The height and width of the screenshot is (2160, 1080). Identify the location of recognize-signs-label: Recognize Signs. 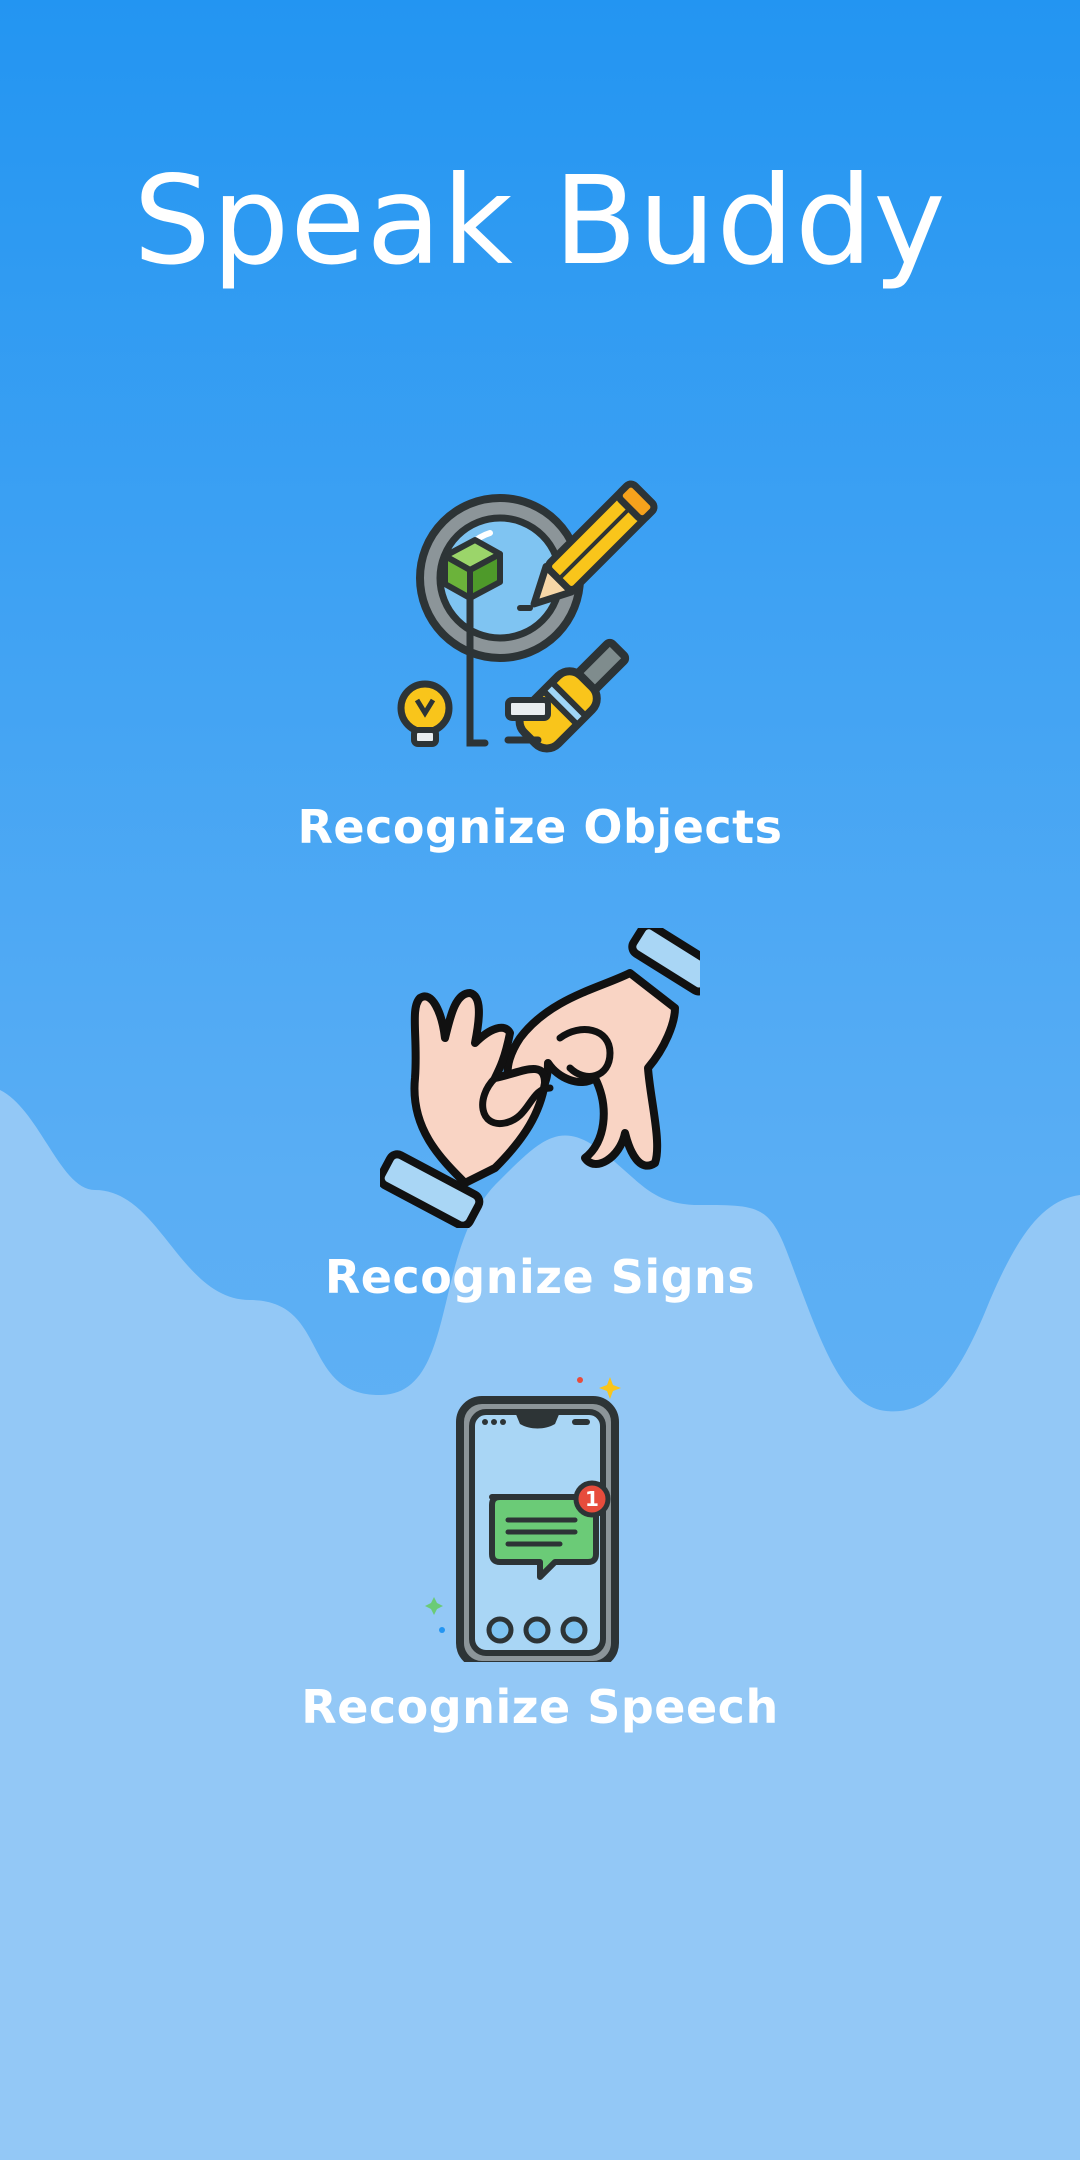
(540, 1277).